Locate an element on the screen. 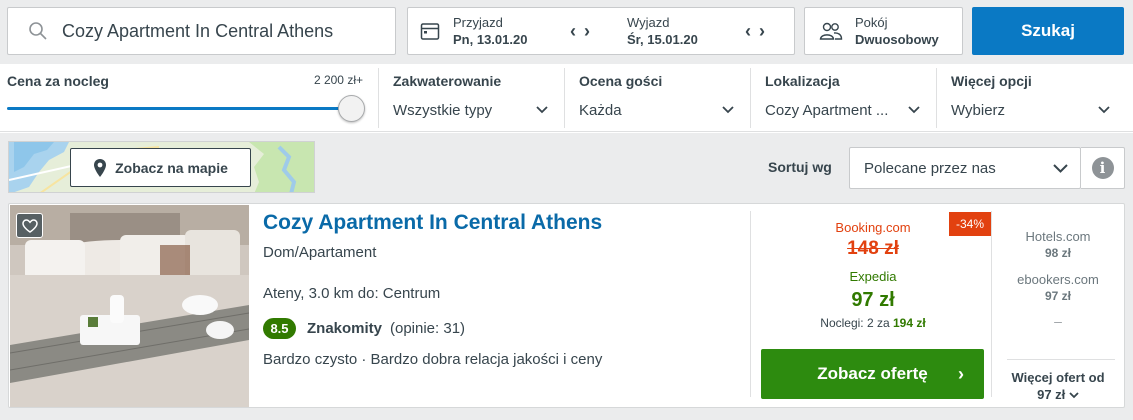  rating-text: Znakomity is located at coordinates (344, 328).